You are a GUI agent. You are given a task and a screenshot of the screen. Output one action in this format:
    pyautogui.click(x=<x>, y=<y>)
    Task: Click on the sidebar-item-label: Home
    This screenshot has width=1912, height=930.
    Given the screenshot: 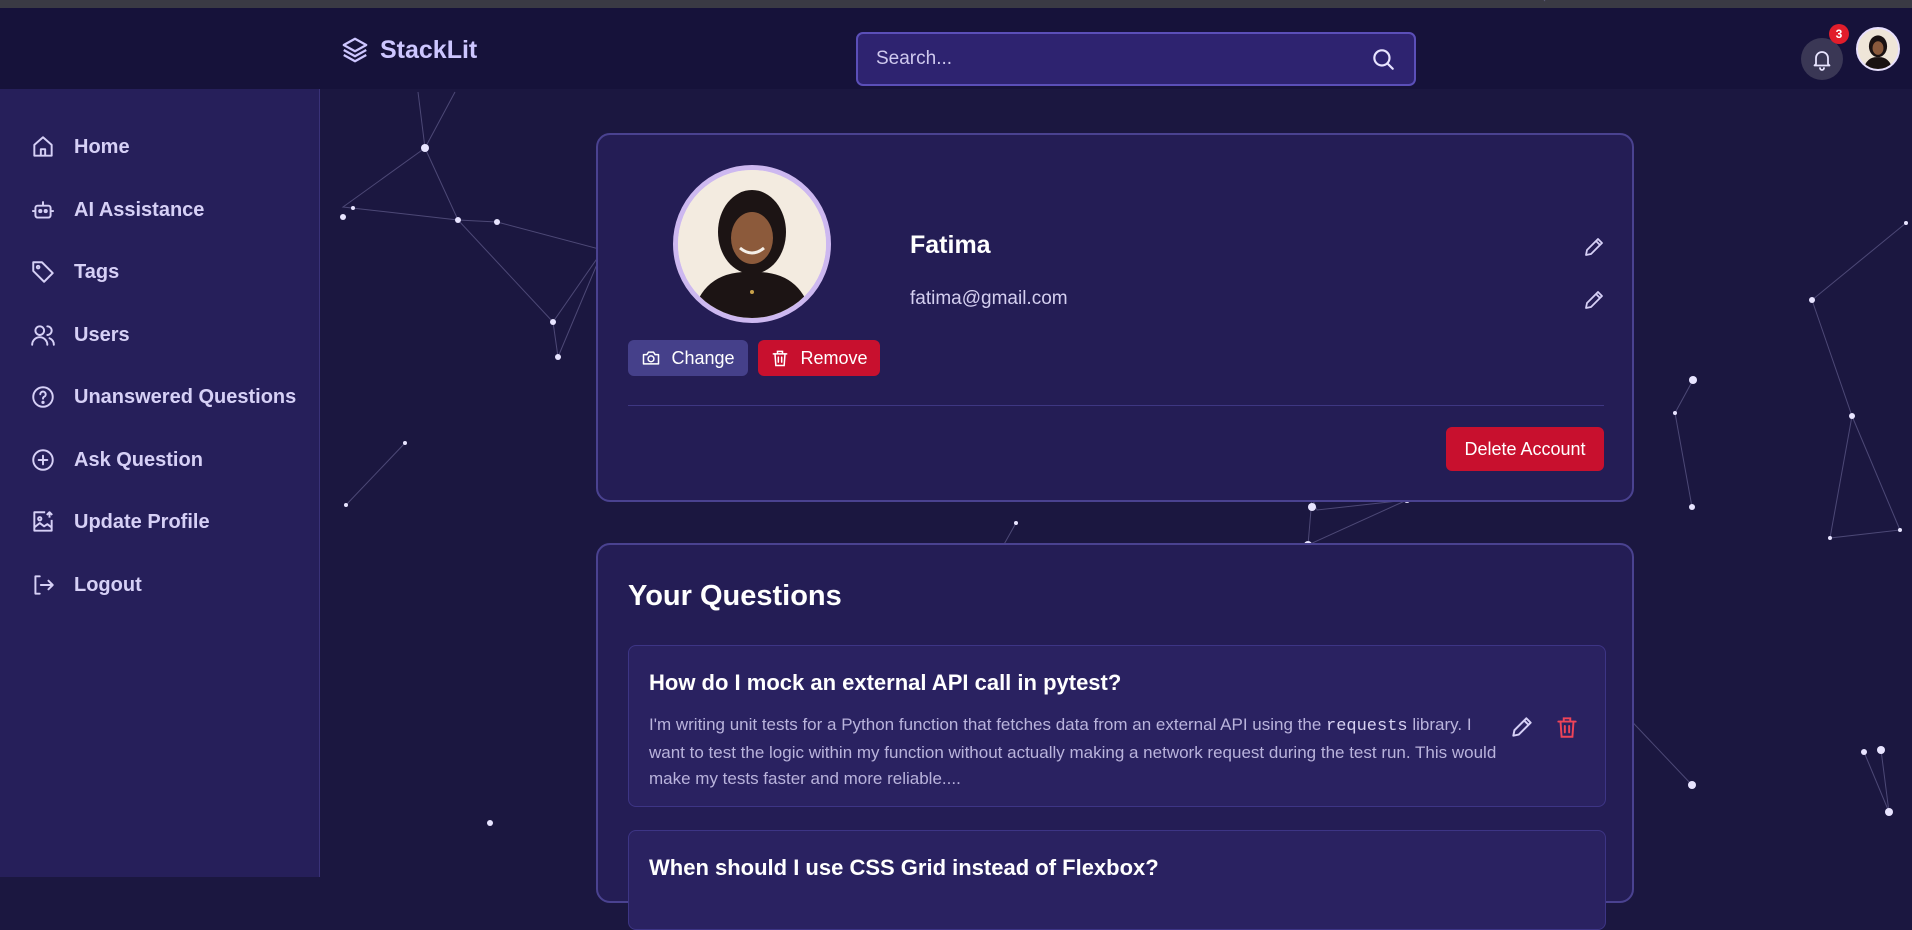 What is the action you would take?
    pyautogui.click(x=102, y=146)
    